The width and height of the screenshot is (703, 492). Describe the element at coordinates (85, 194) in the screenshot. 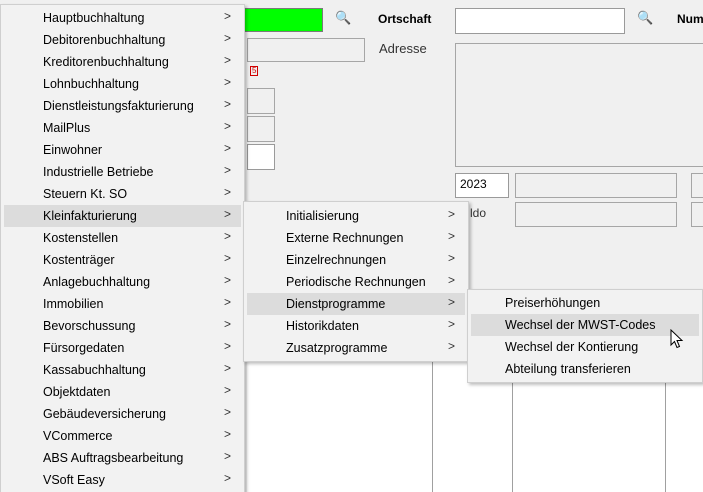

I see `menu1-item-label: Steuern Kt. SO` at that location.